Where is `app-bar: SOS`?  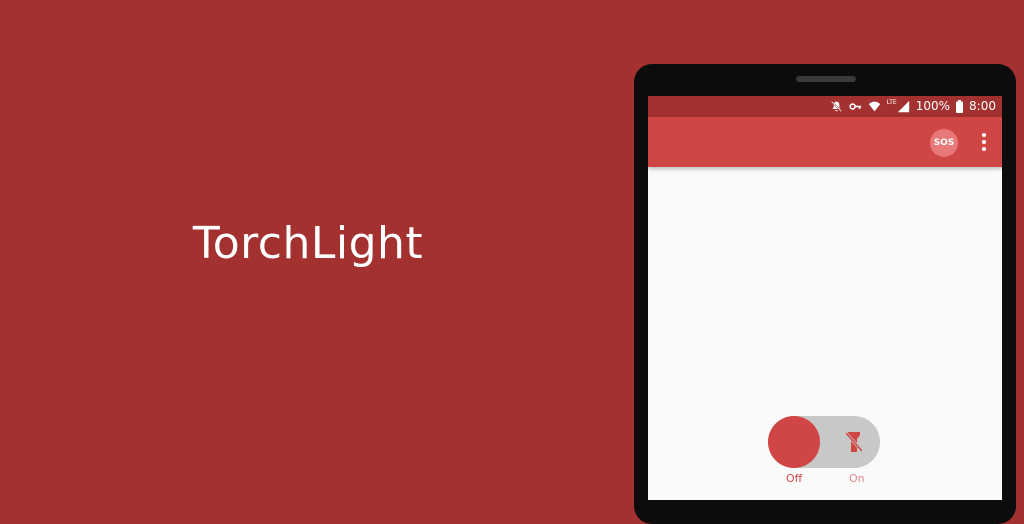
app-bar: SOS is located at coordinates (825, 142).